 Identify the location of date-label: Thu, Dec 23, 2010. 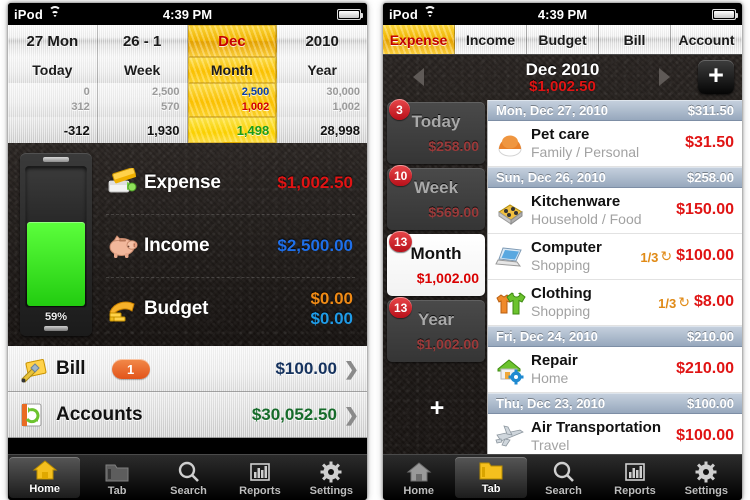
(551, 403).